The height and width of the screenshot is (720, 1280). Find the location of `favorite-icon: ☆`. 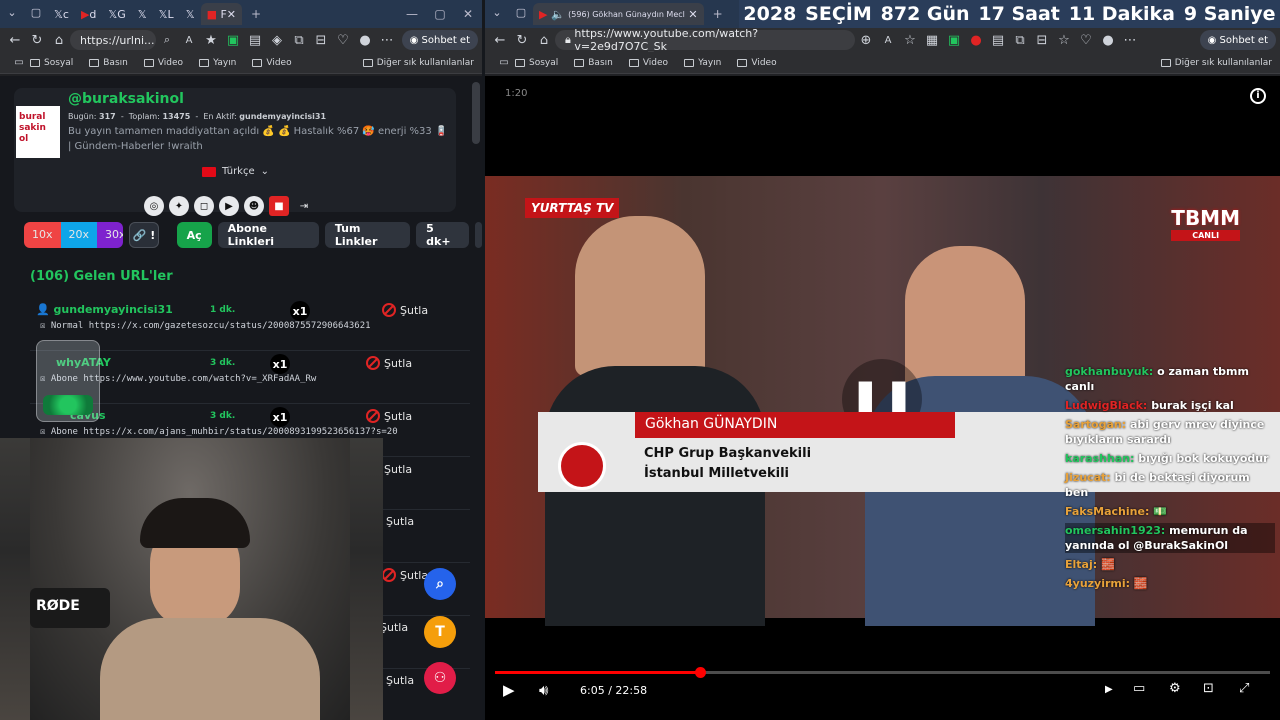

favorite-icon: ☆ is located at coordinates (910, 40).